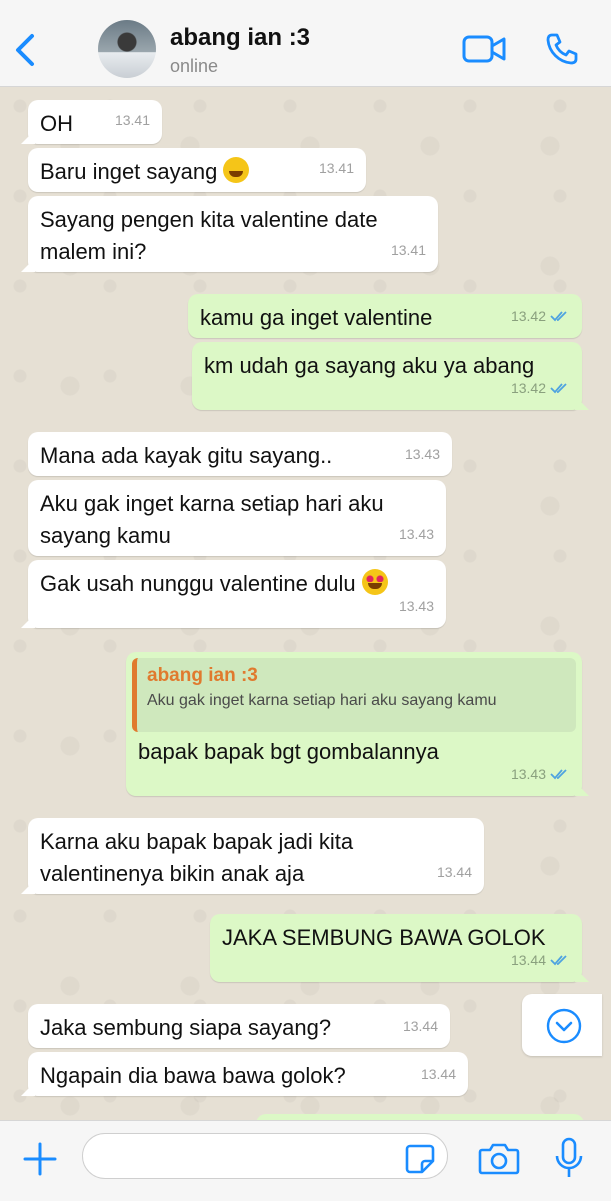  I want to click on message-time-text: 13.44, so click(528, 960).